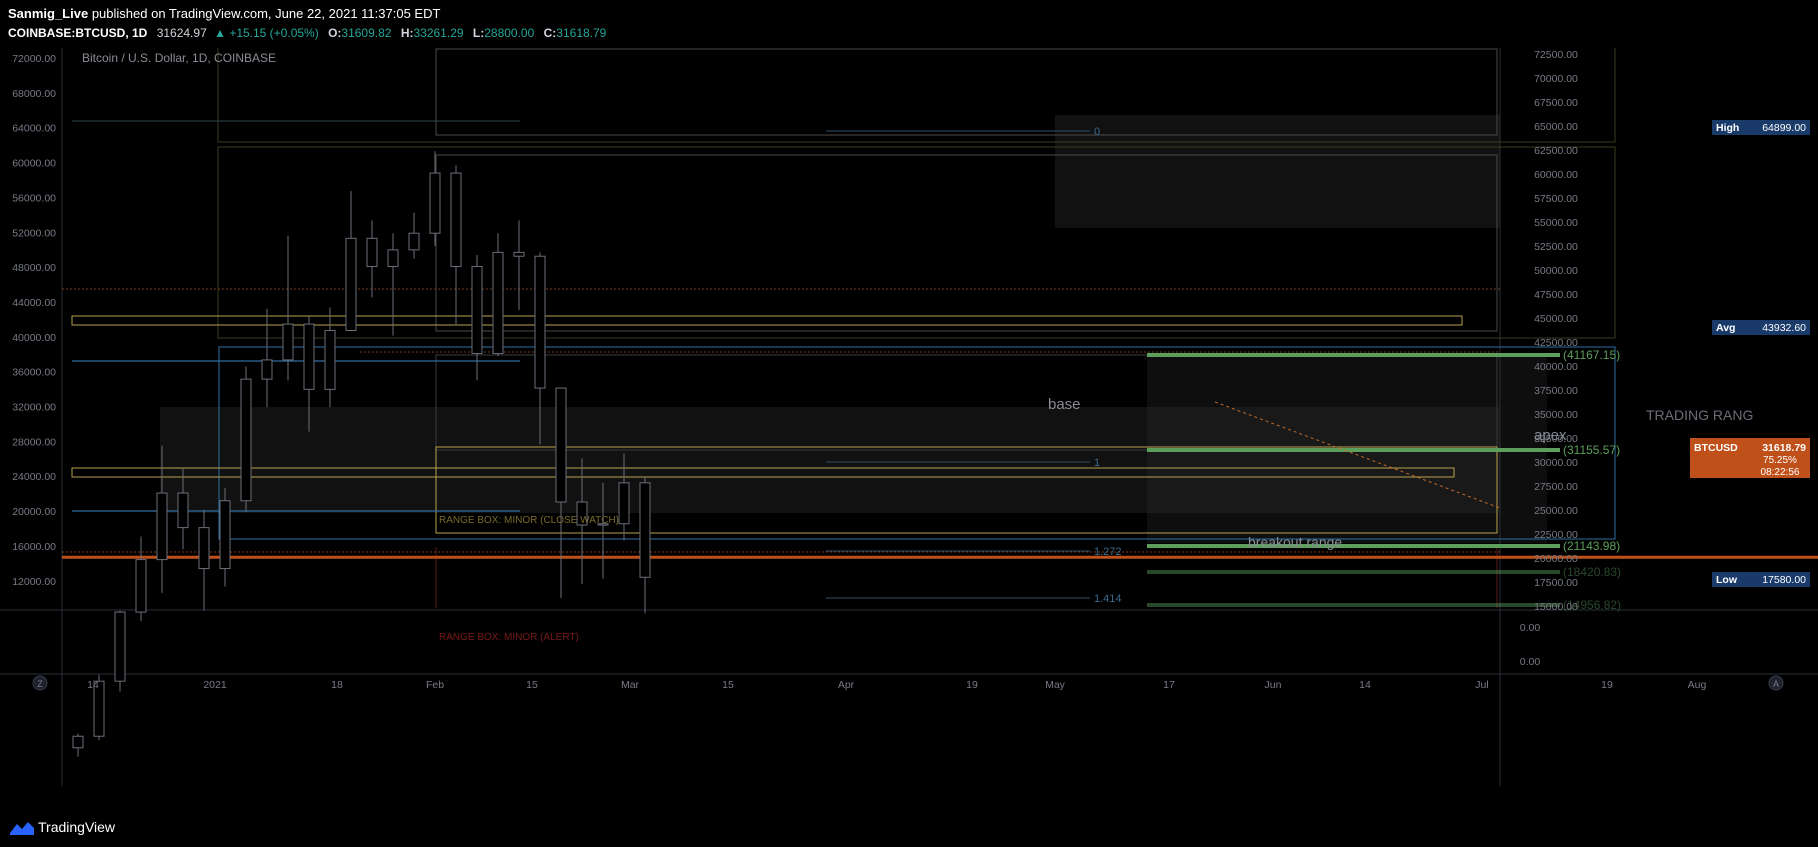 Image resolution: width=1818 pixels, height=847 pixels. I want to click on time-axis-tick: 18, so click(337, 685).